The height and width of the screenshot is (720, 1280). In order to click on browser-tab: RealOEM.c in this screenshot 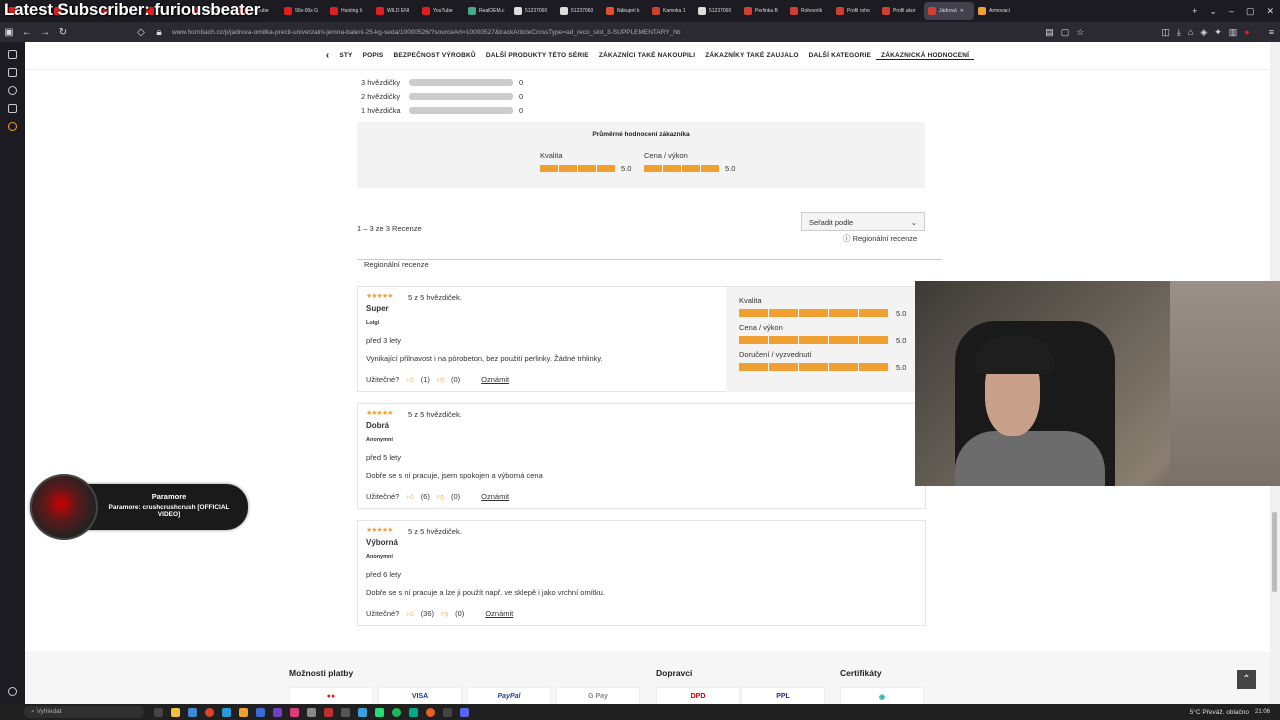, I will do `click(487, 11)`.